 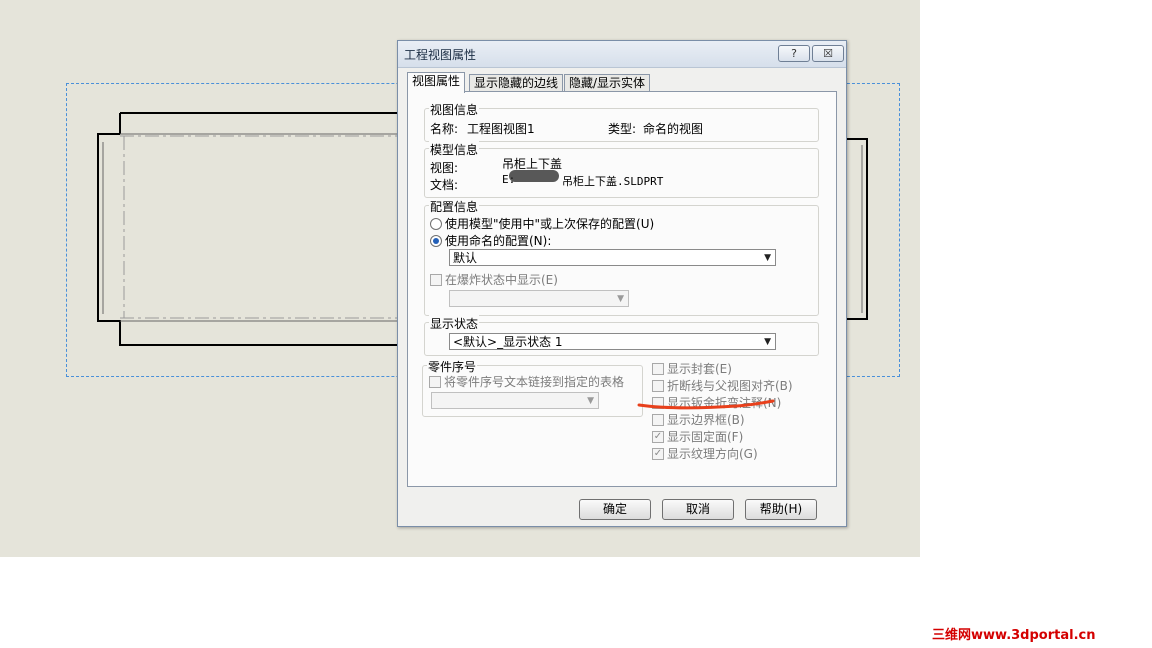 What do you see at coordinates (658, 386) in the screenshot?
I see `align-break-lines-checkbox` at bounding box center [658, 386].